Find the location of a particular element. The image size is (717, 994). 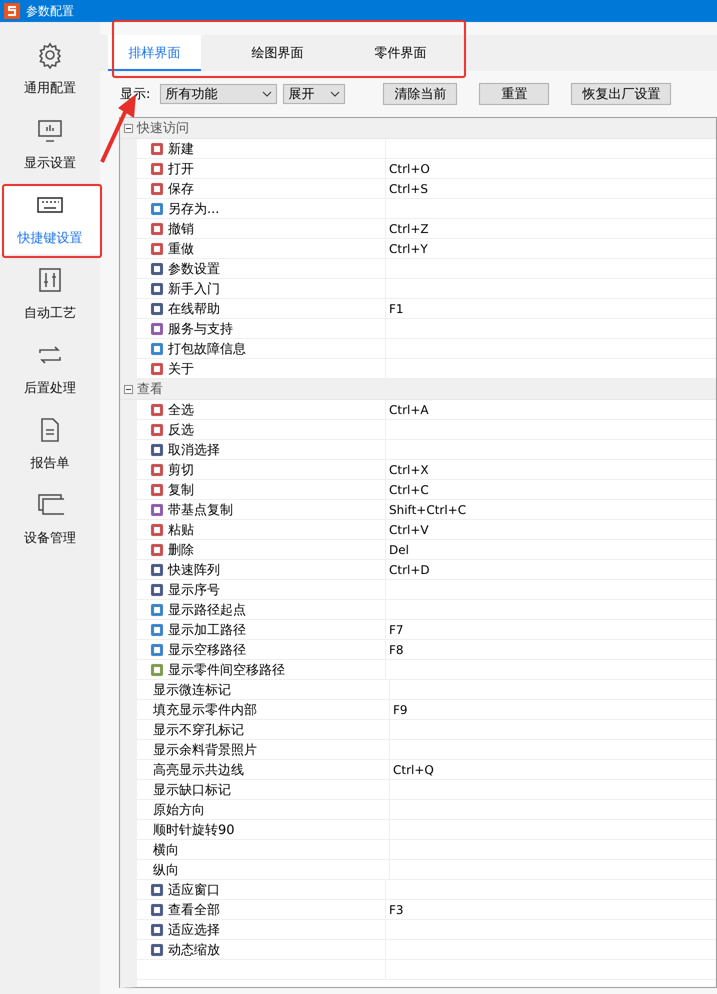

command-name: 剪切 is located at coordinates (181, 470).